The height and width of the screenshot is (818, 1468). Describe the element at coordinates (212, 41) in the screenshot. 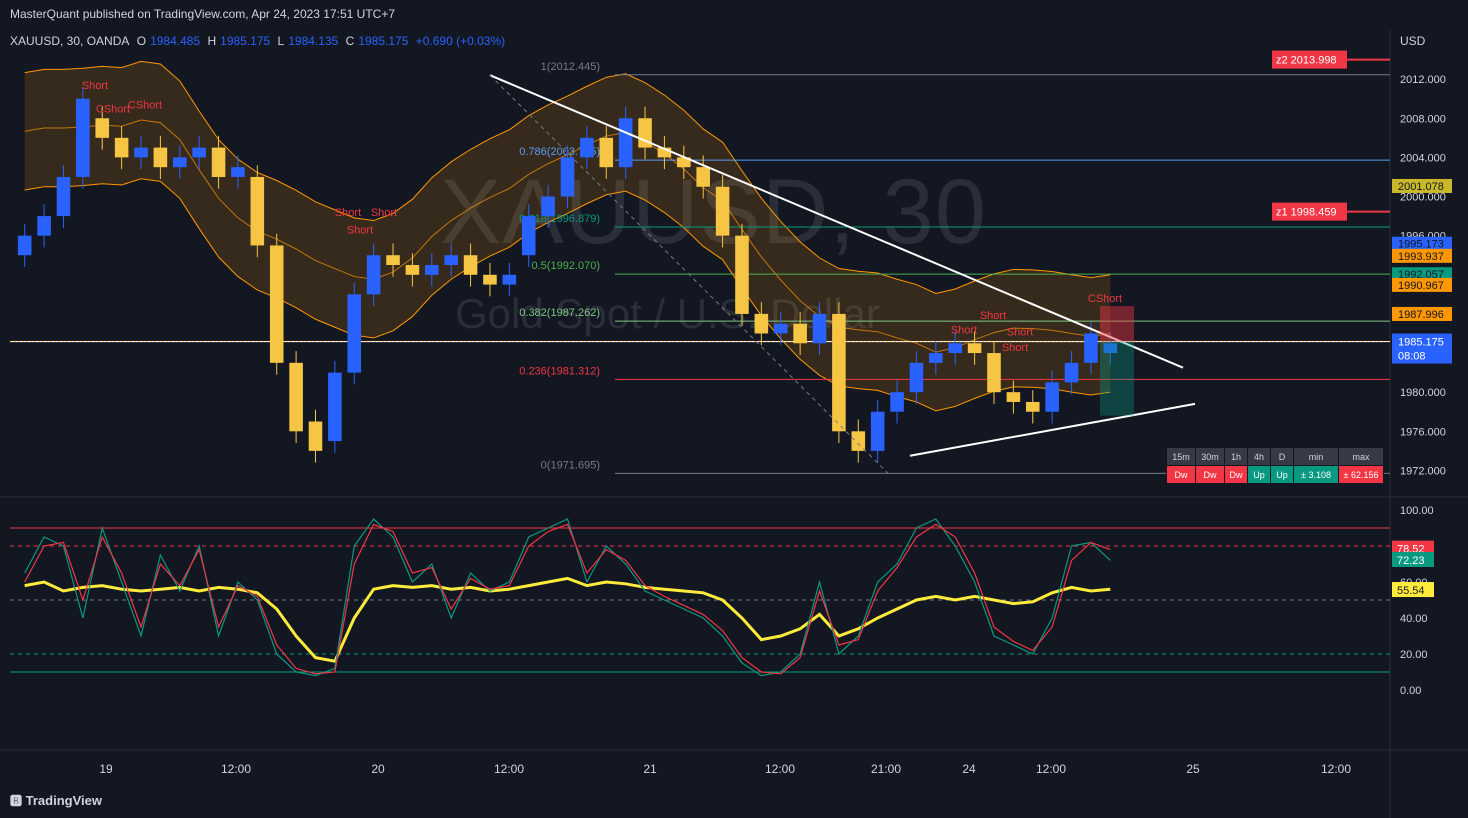

I see `high-label: H` at that location.